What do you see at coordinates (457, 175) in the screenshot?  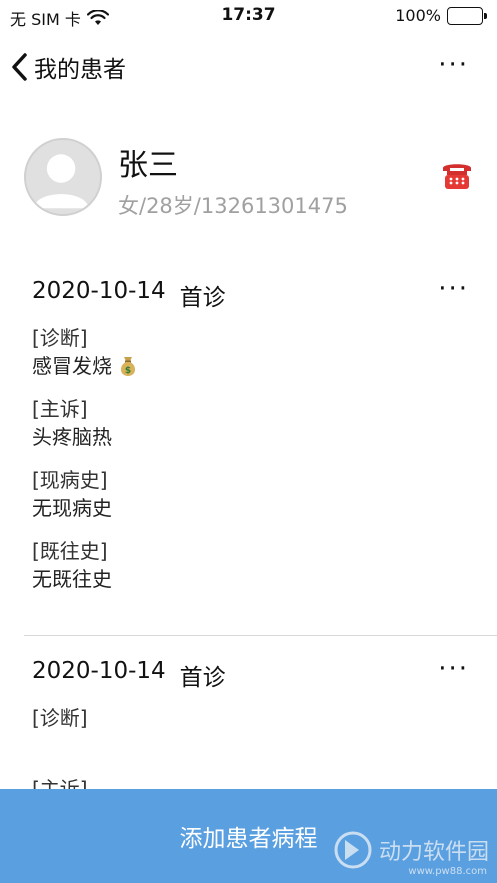 I see `telephone-icon` at bounding box center [457, 175].